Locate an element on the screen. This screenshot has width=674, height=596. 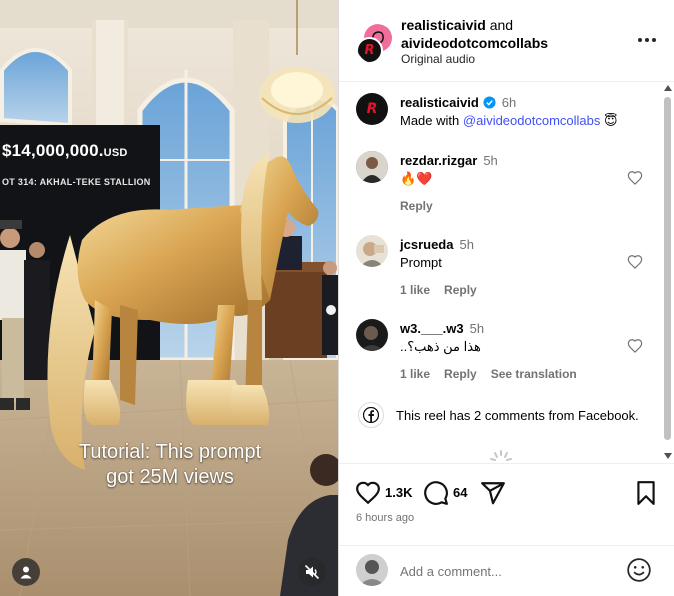
comments-scrollbar is located at coordinates (667, 273).